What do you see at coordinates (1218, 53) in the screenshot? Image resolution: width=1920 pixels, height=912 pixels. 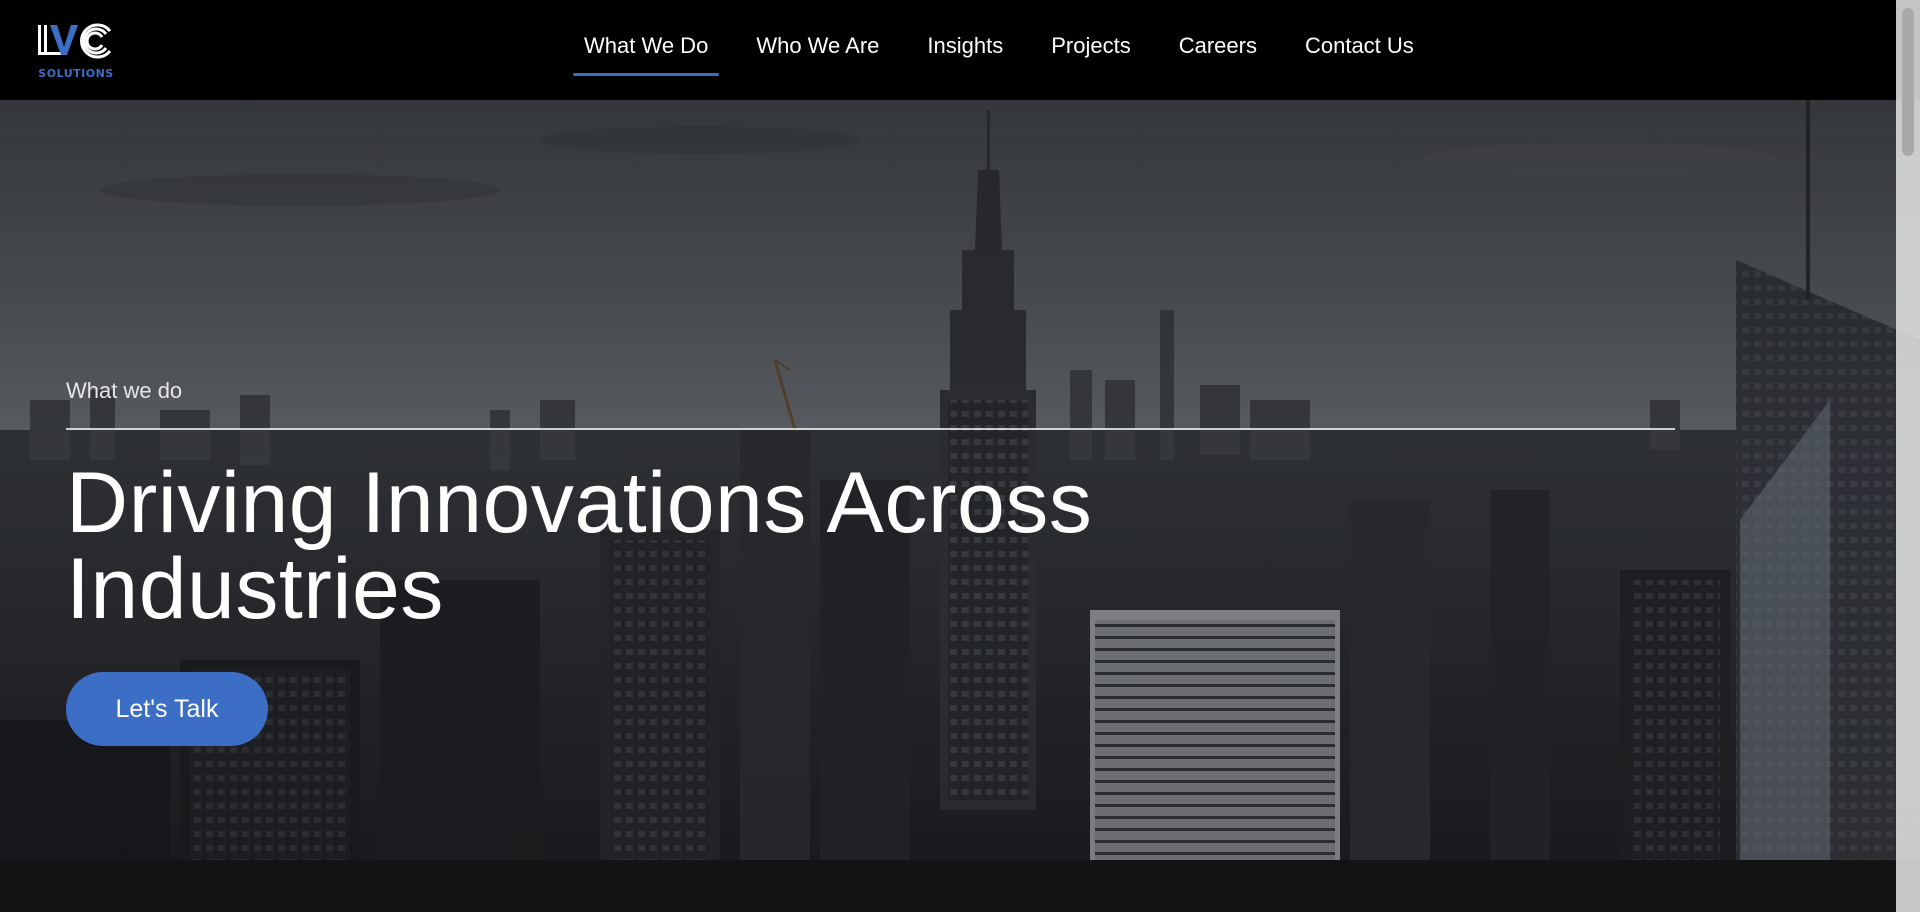 I see `nav-item-careers: Careers` at bounding box center [1218, 53].